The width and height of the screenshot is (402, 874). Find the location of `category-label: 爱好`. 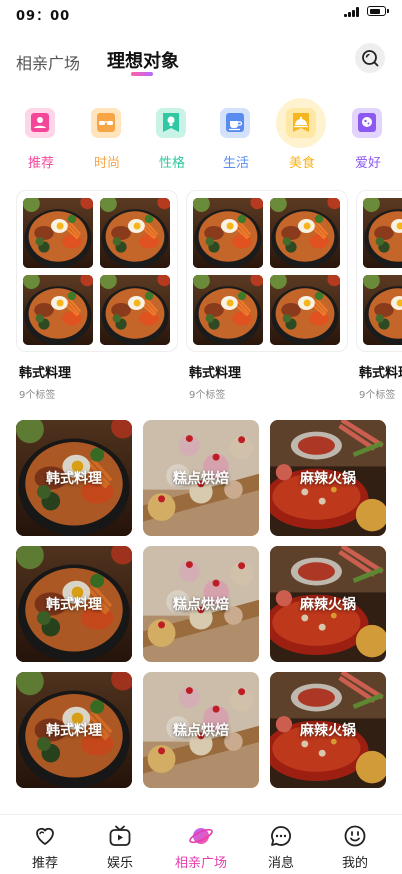

category-label: 爱好 is located at coordinates (367, 163).